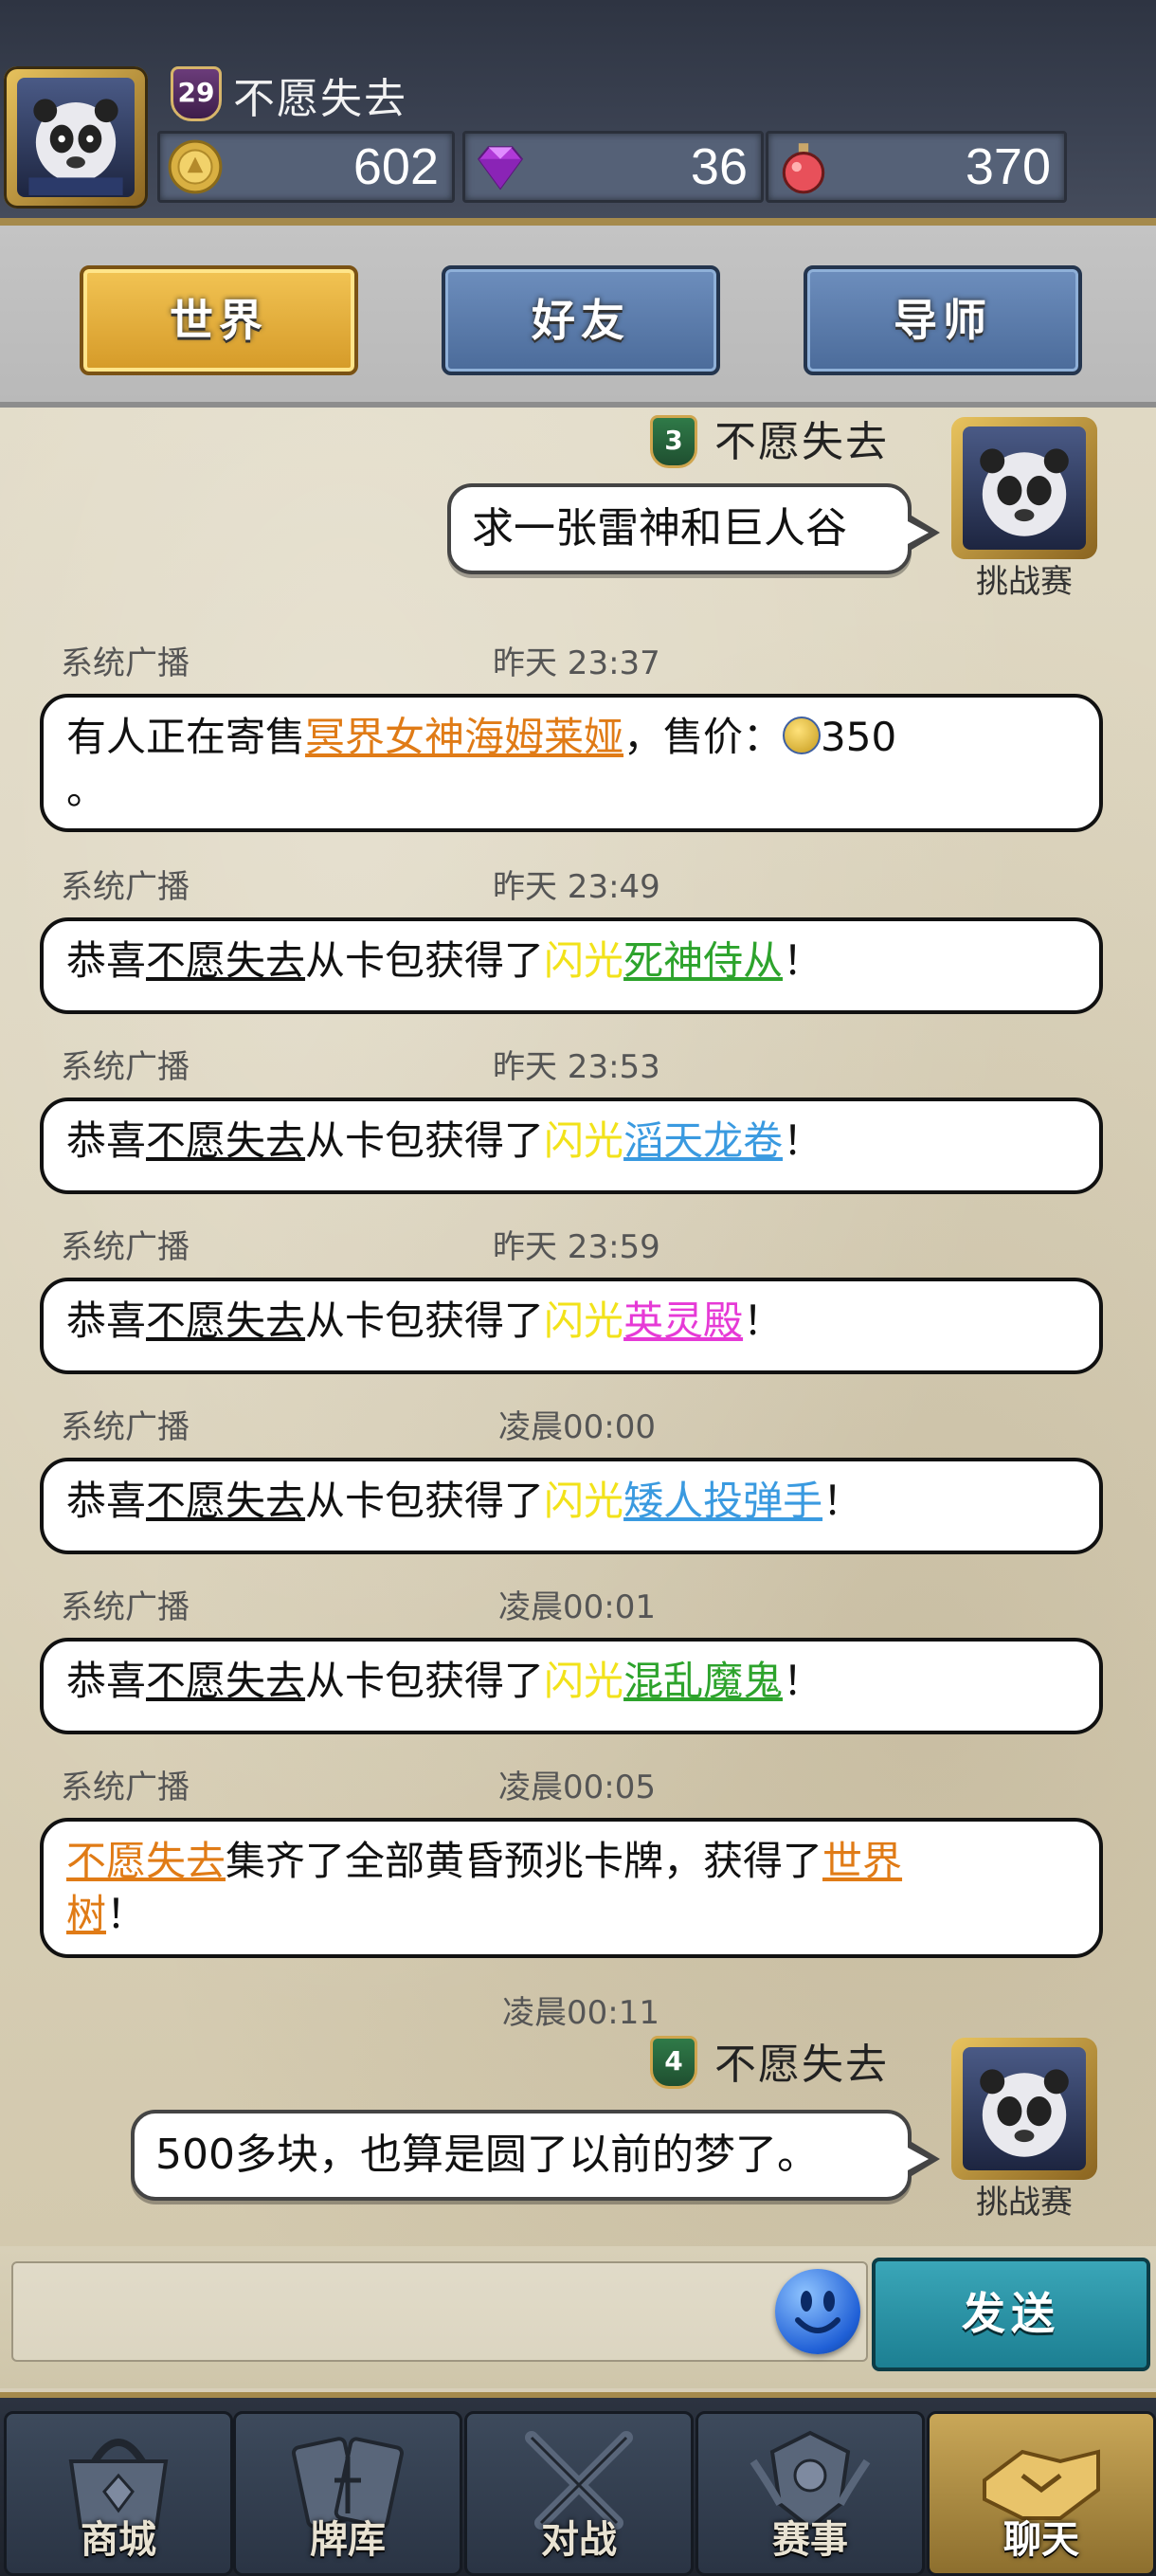  I want to click on bottom-navigation: 商城 牌库 对战 赛事 聊天, so click(578, 2484).